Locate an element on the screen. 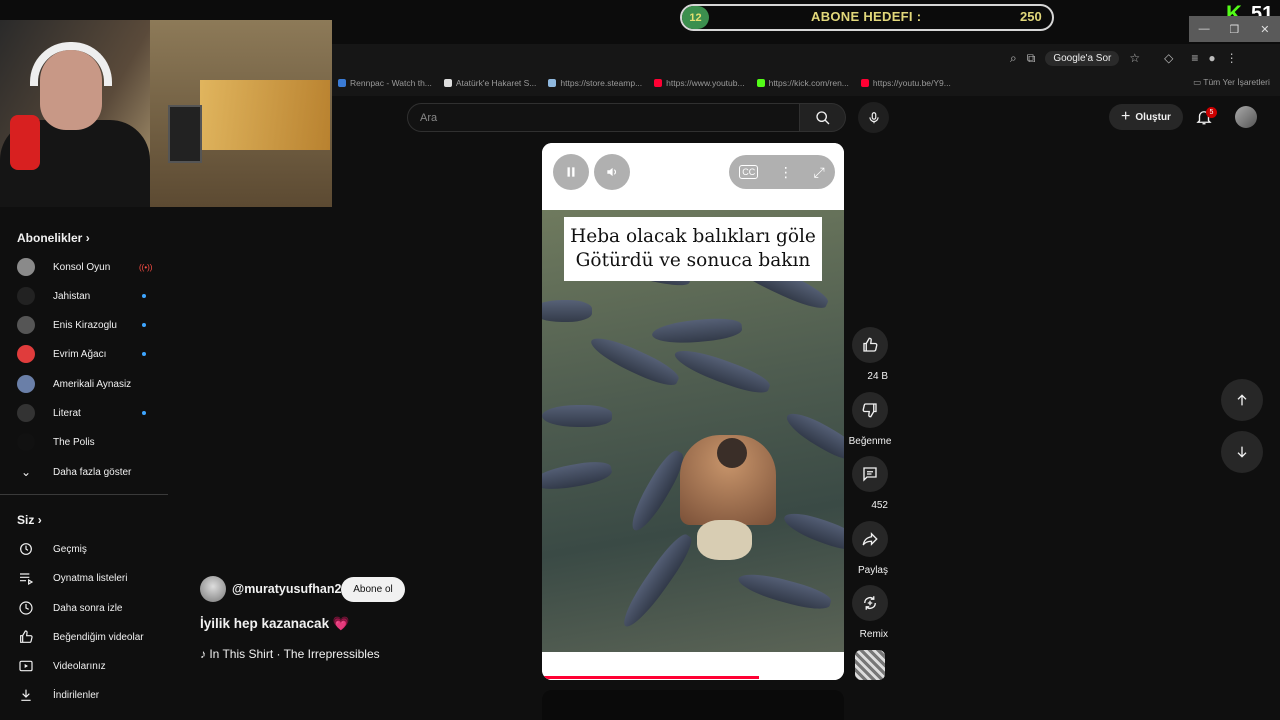 Image resolution: width=1280 pixels, height=720 pixels. profile-icon: ● is located at coordinates (1211, 58).